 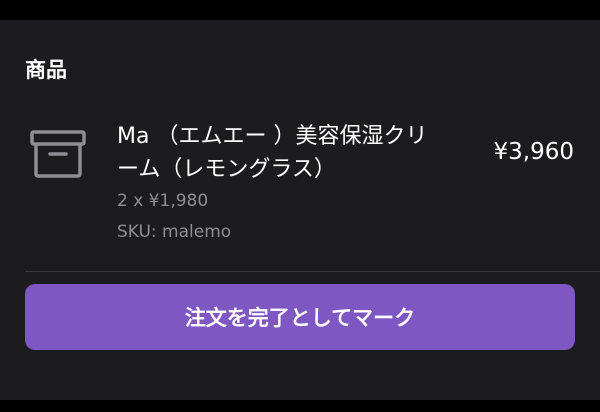 What do you see at coordinates (300, 317) in the screenshot?
I see `mark-as-complete-button: 注文を完了としてマーク` at bounding box center [300, 317].